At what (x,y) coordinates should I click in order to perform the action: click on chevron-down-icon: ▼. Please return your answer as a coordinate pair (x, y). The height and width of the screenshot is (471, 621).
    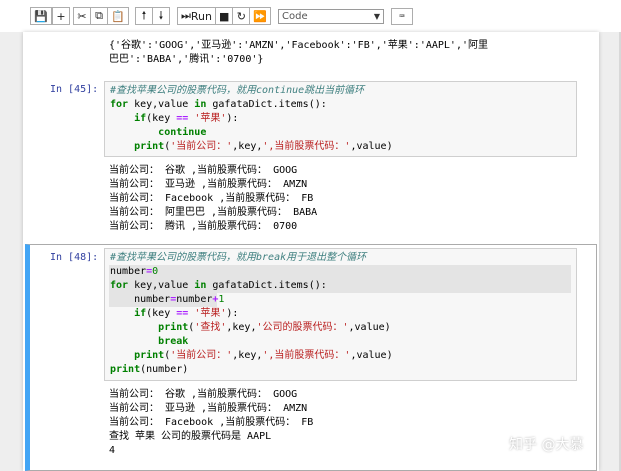
    Looking at the image, I should click on (376, 16).